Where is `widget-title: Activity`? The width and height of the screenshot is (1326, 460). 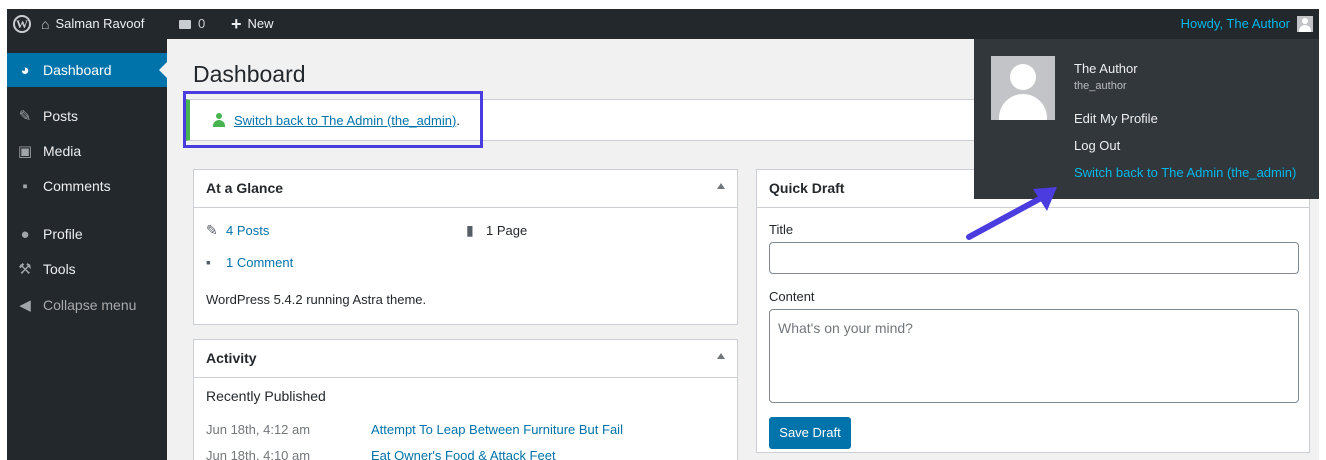
widget-title: Activity is located at coordinates (465, 359).